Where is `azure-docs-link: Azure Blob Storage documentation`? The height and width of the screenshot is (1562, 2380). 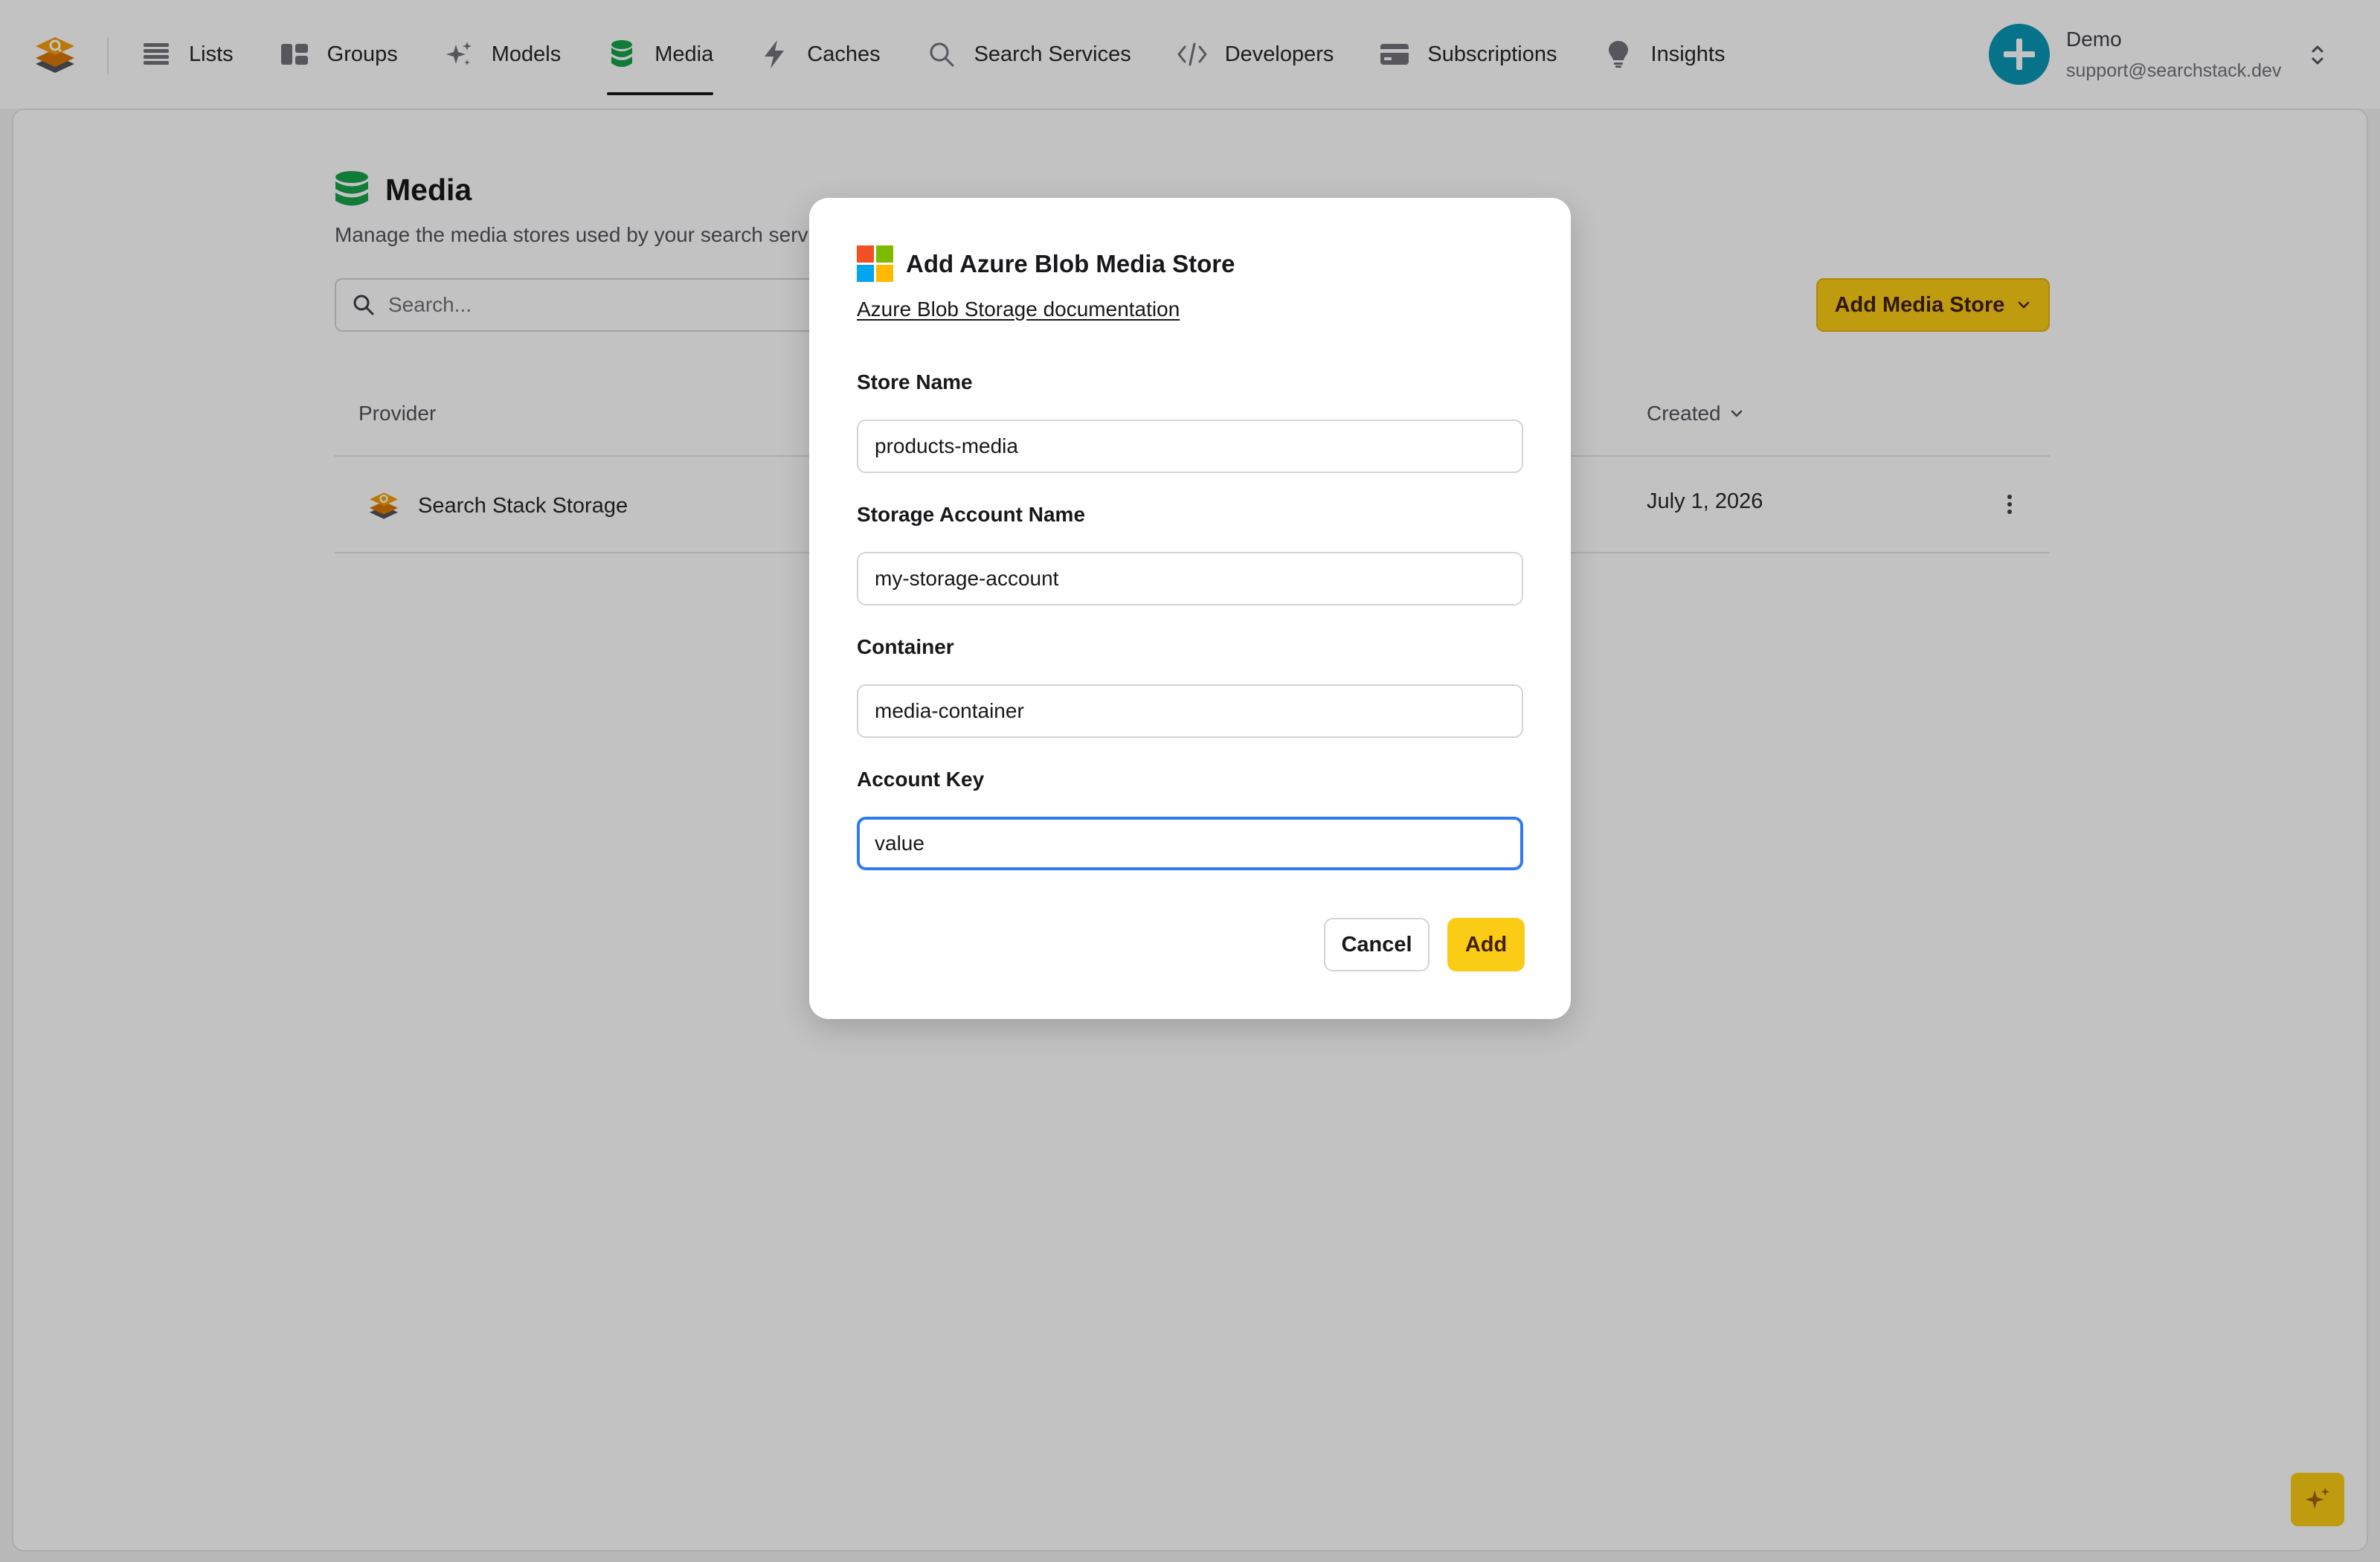
azure-docs-link: Azure Blob Storage documentation is located at coordinates (1019, 309).